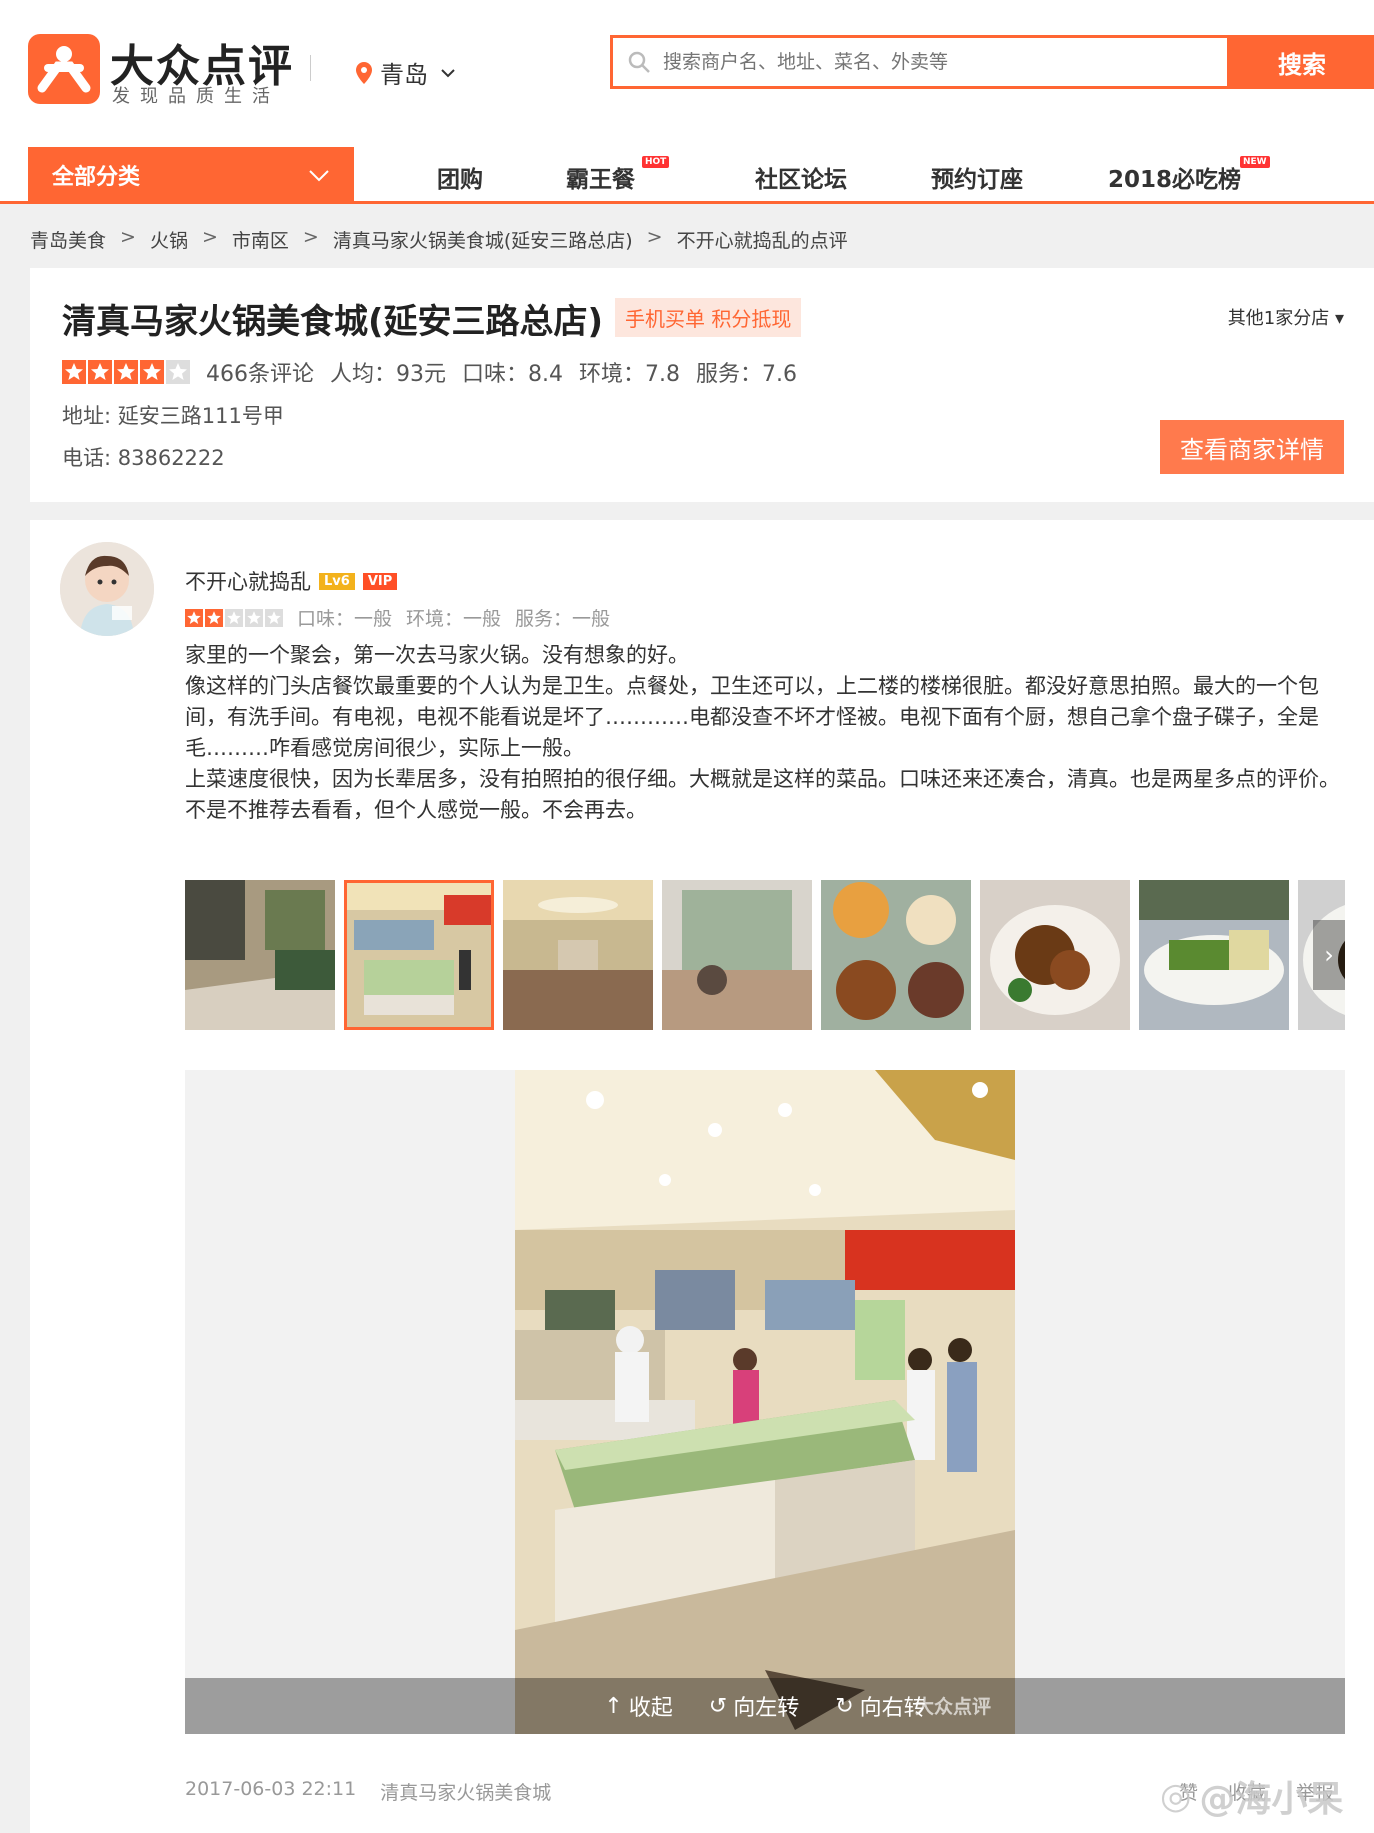  What do you see at coordinates (718, 1706) in the screenshot?
I see `rotate-left-icon: ↺` at bounding box center [718, 1706].